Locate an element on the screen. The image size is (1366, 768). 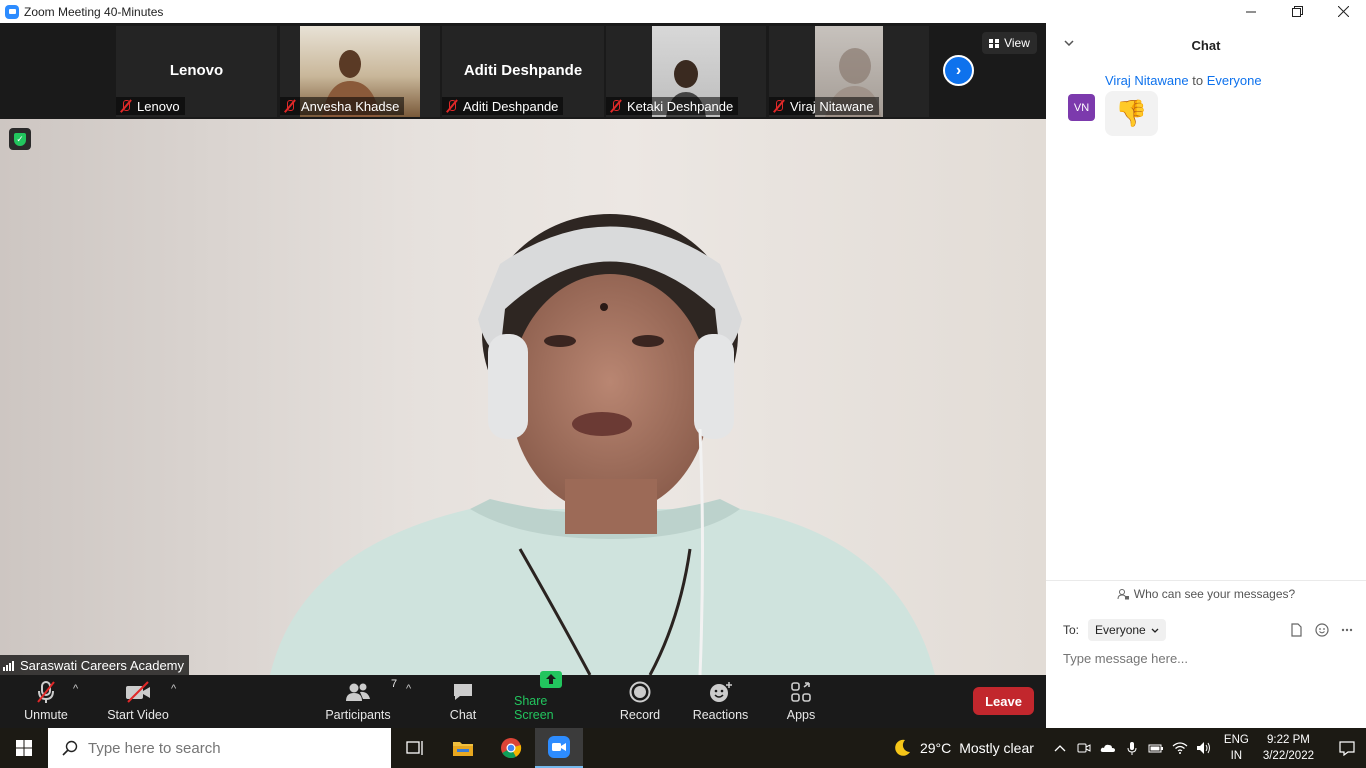
chevron-down-icon is located at coordinates (1069, 43).